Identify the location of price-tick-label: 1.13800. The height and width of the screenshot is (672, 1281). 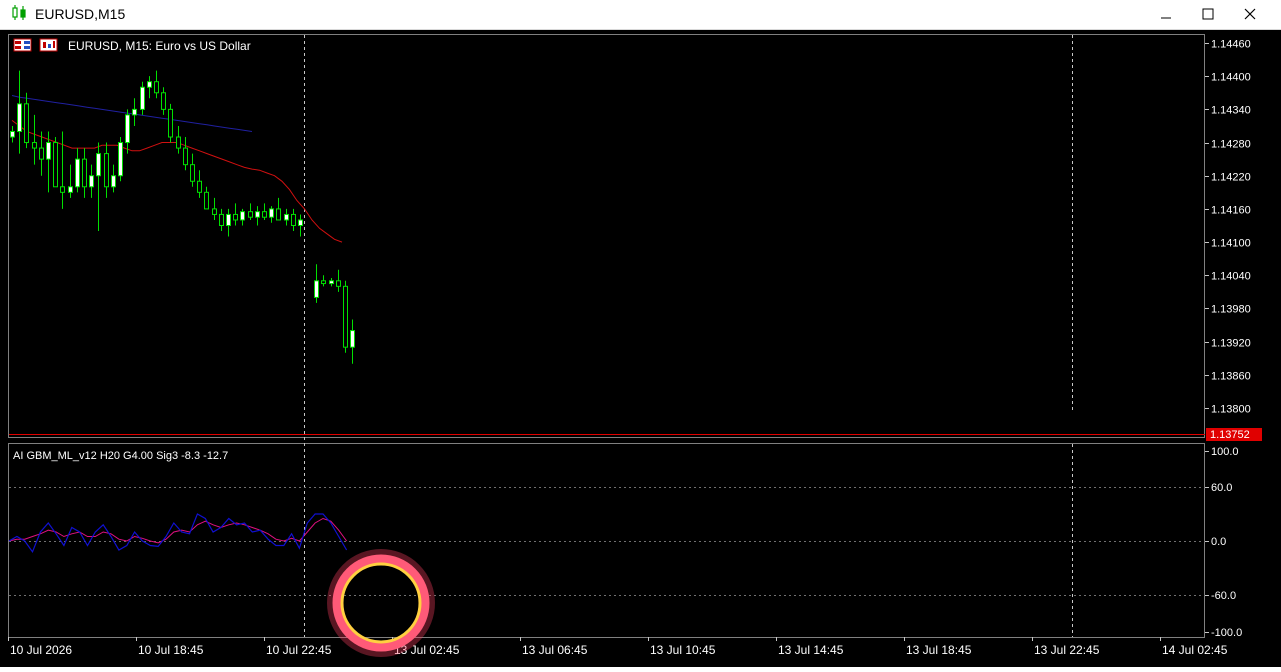
(1231, 410).